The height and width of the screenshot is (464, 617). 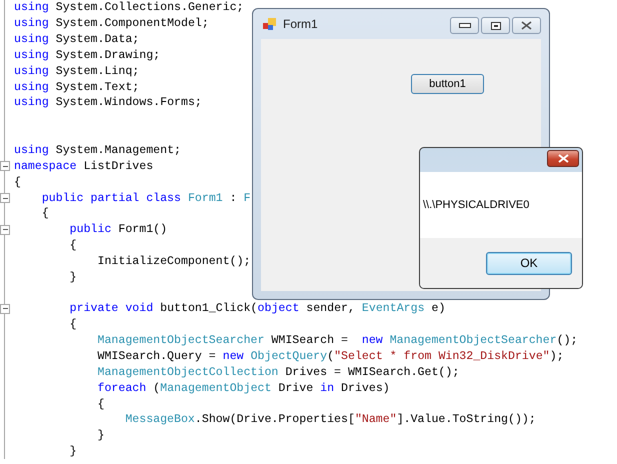 I want to click on window-title: Form1, so click(x=301, y=24).